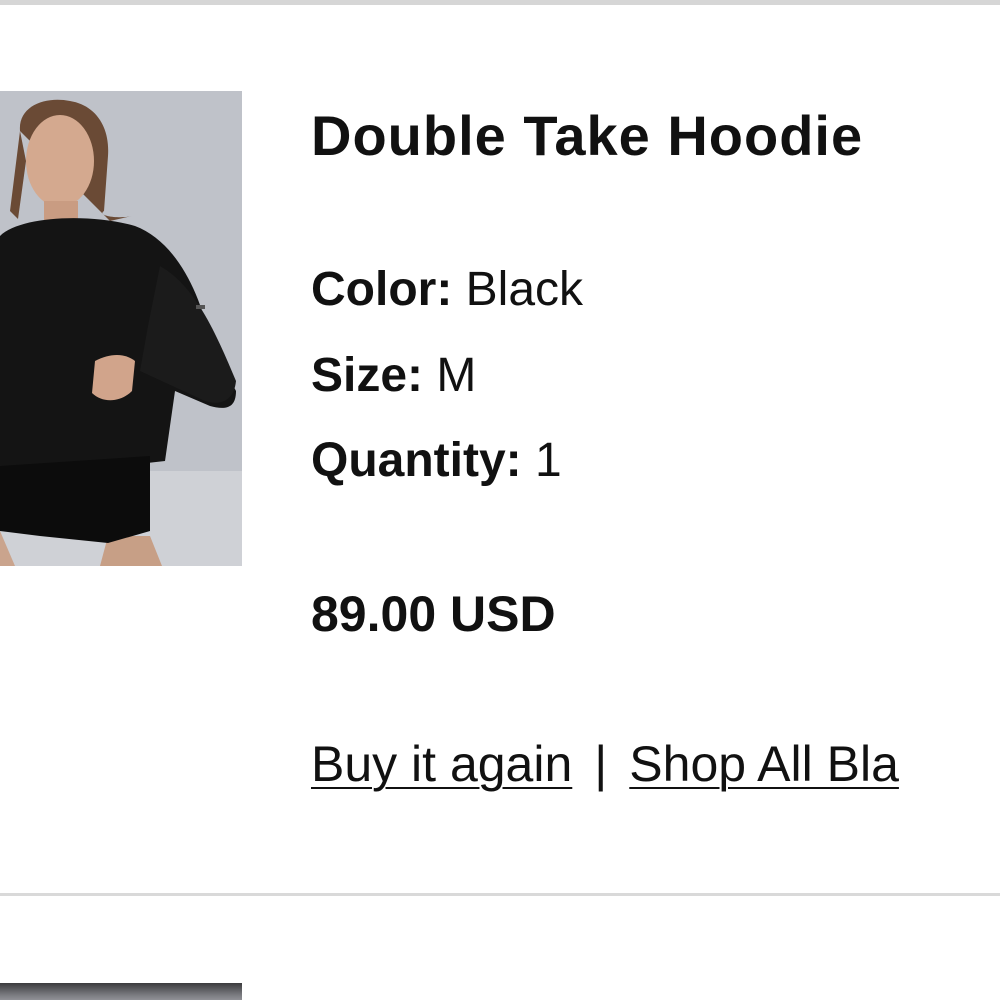 This screenshot has width=1000, height=1000. I want to click on color-label: Color:, so click(382, 289).